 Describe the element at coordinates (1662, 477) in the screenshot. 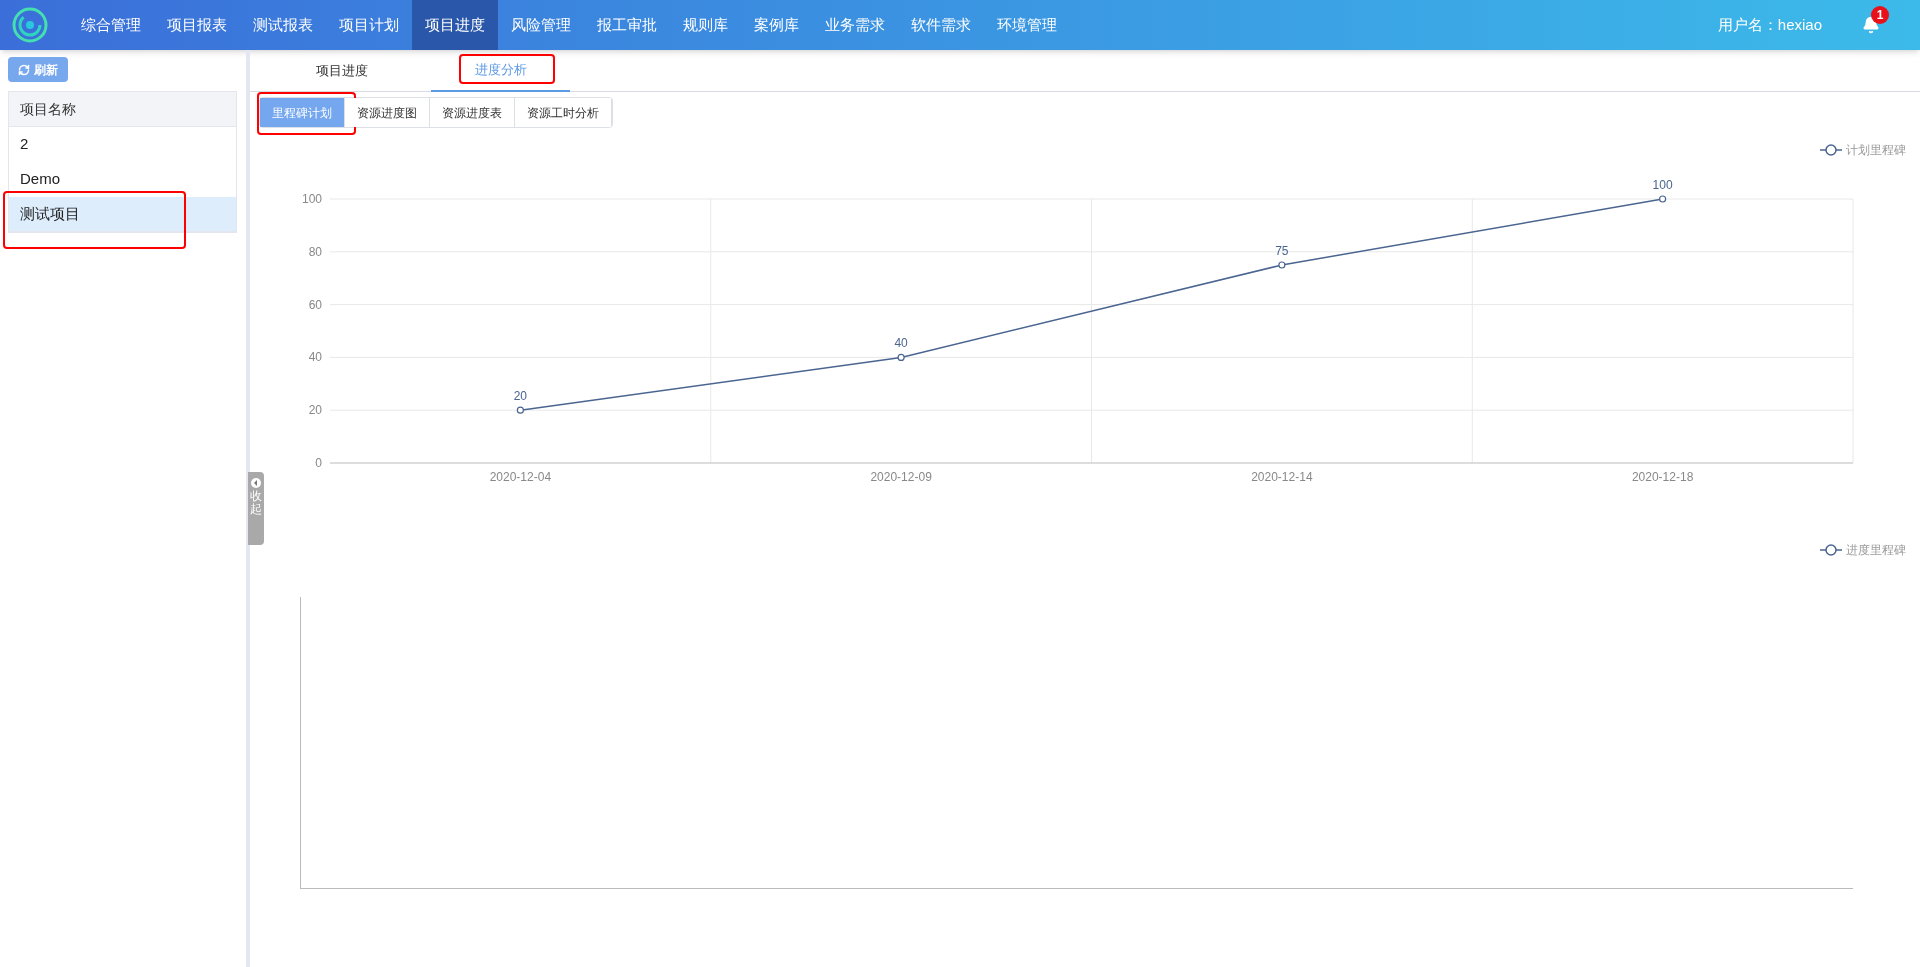

I see `x-axis-label: 2020-12-18` at that location.